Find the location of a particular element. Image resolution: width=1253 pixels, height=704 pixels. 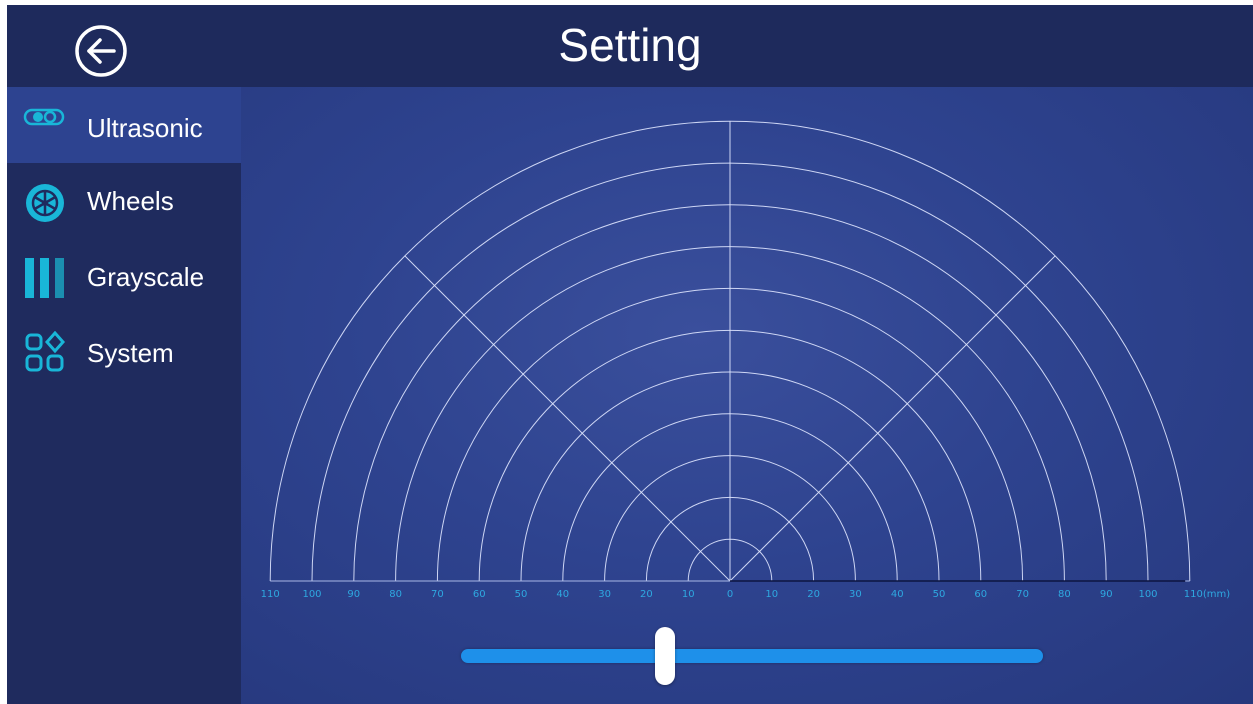

sidebar-item-system: System is located at coordinates (124, 353).